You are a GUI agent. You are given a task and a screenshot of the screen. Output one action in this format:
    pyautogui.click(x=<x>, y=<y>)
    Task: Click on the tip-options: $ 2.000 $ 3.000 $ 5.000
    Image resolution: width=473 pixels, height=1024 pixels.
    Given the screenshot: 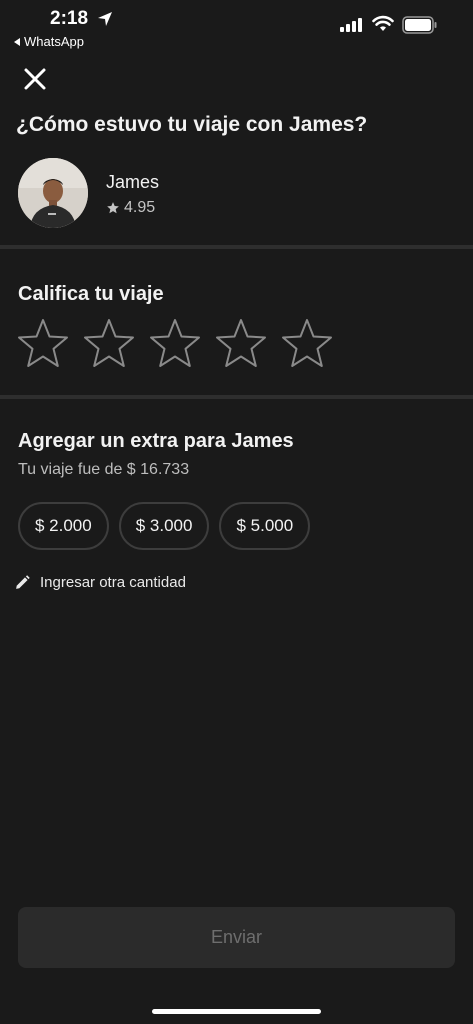 What is the action you would take?
    pyautogui.click(x=164, y=526)
    